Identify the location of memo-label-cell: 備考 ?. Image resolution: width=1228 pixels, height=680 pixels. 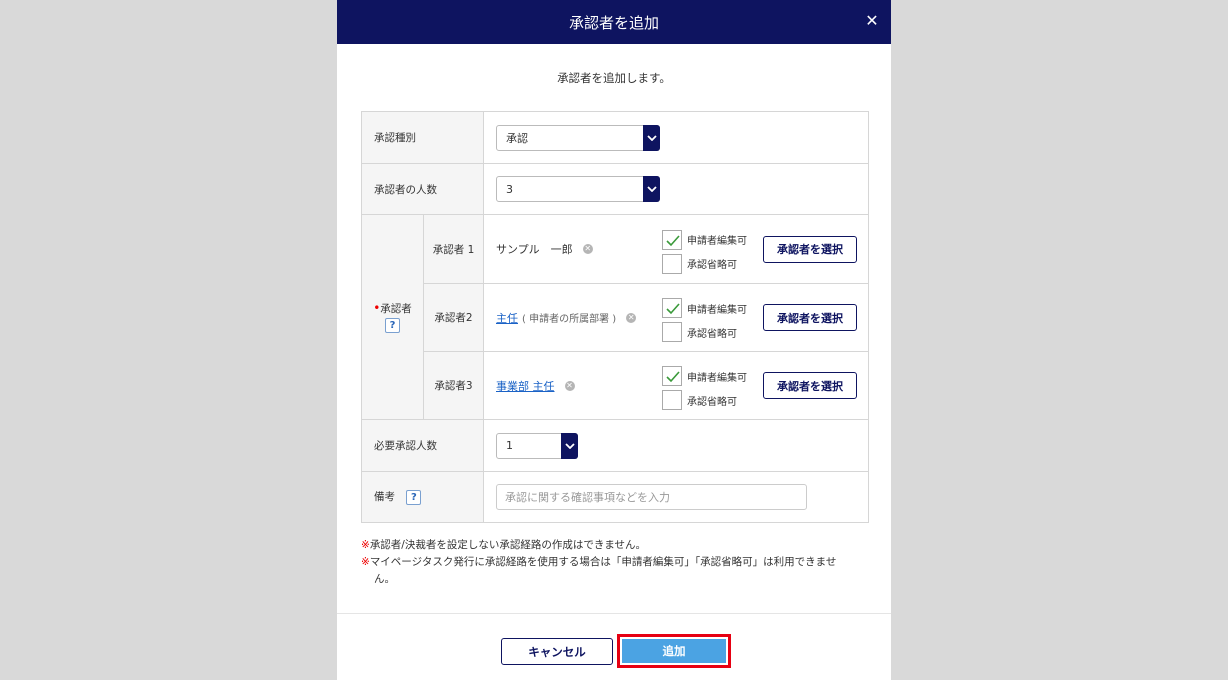
(422, 497).